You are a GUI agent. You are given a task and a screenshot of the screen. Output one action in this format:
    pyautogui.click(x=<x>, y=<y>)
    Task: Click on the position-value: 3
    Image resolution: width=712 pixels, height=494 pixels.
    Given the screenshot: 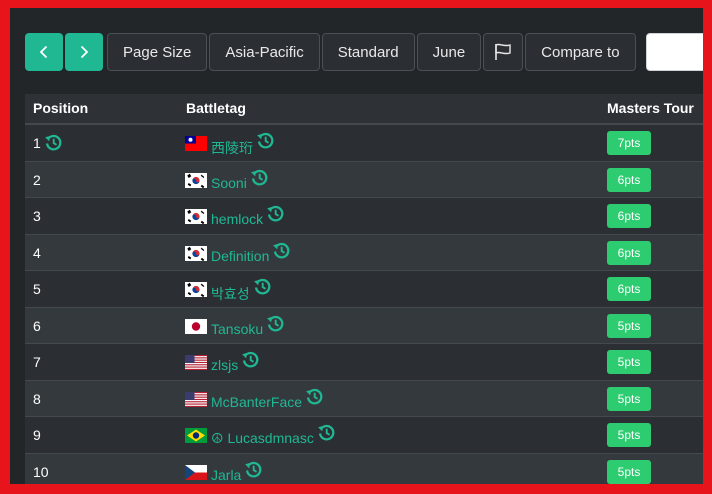 What is the action you would take?
    pyautogui.click(x=37, y=216)
    